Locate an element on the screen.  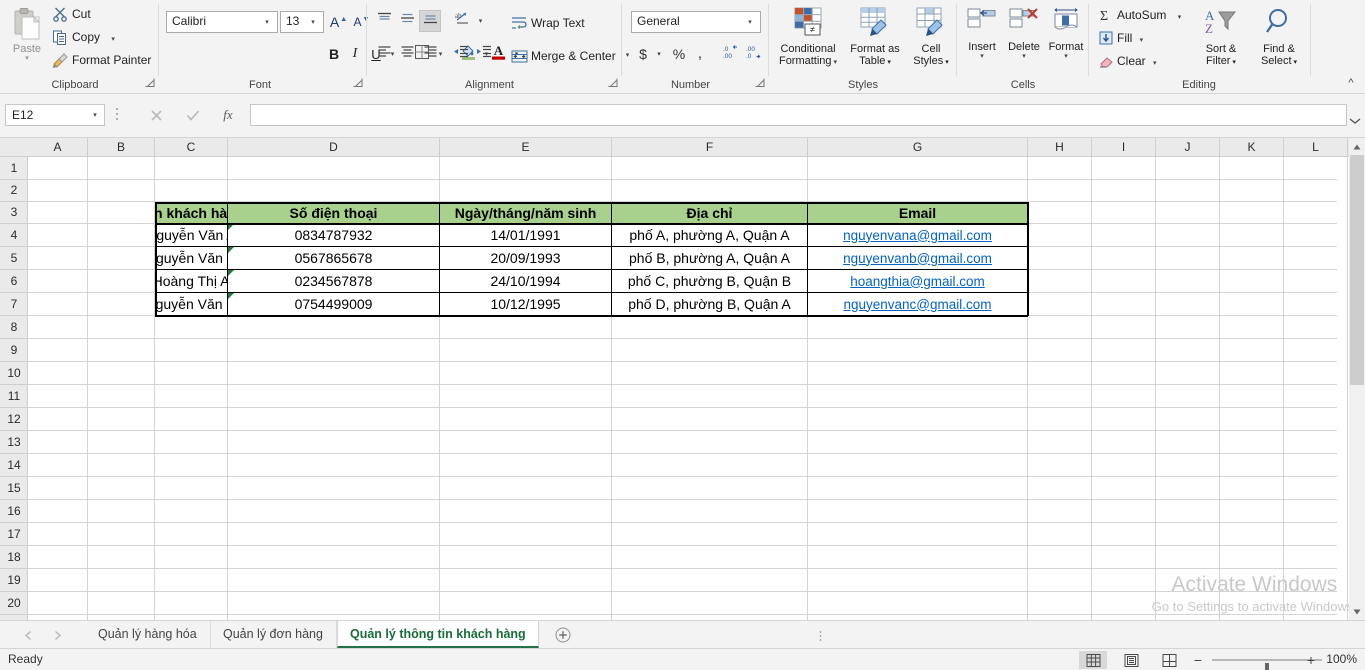
vertical-scrollbar is located at coordinates (1357, 379).